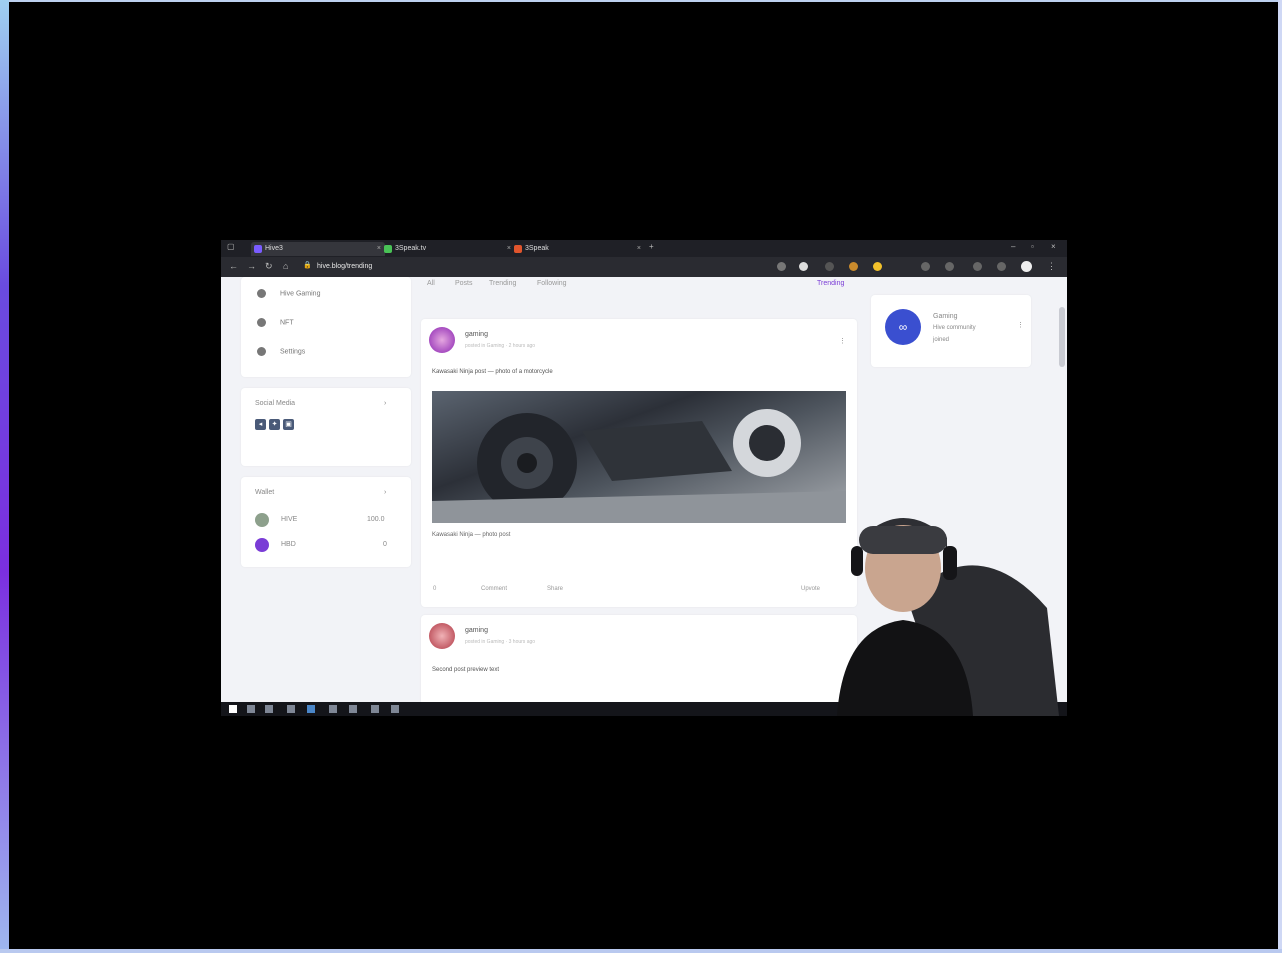  I want to click on post-meta: posted in Gaming · 3 hours ago, so click(500, 642).